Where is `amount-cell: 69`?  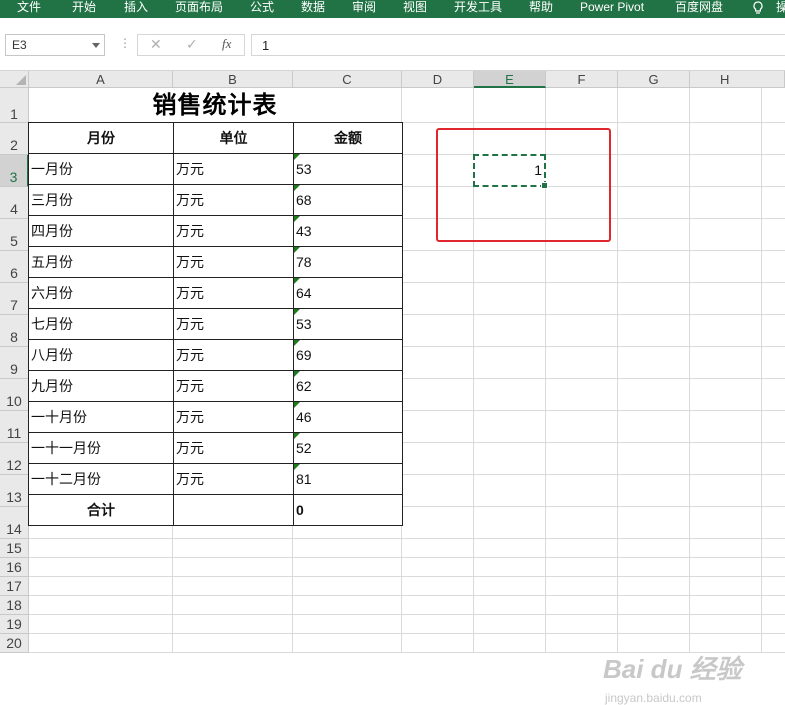
amount-cell: 69 is located at coordinates (348, 355).